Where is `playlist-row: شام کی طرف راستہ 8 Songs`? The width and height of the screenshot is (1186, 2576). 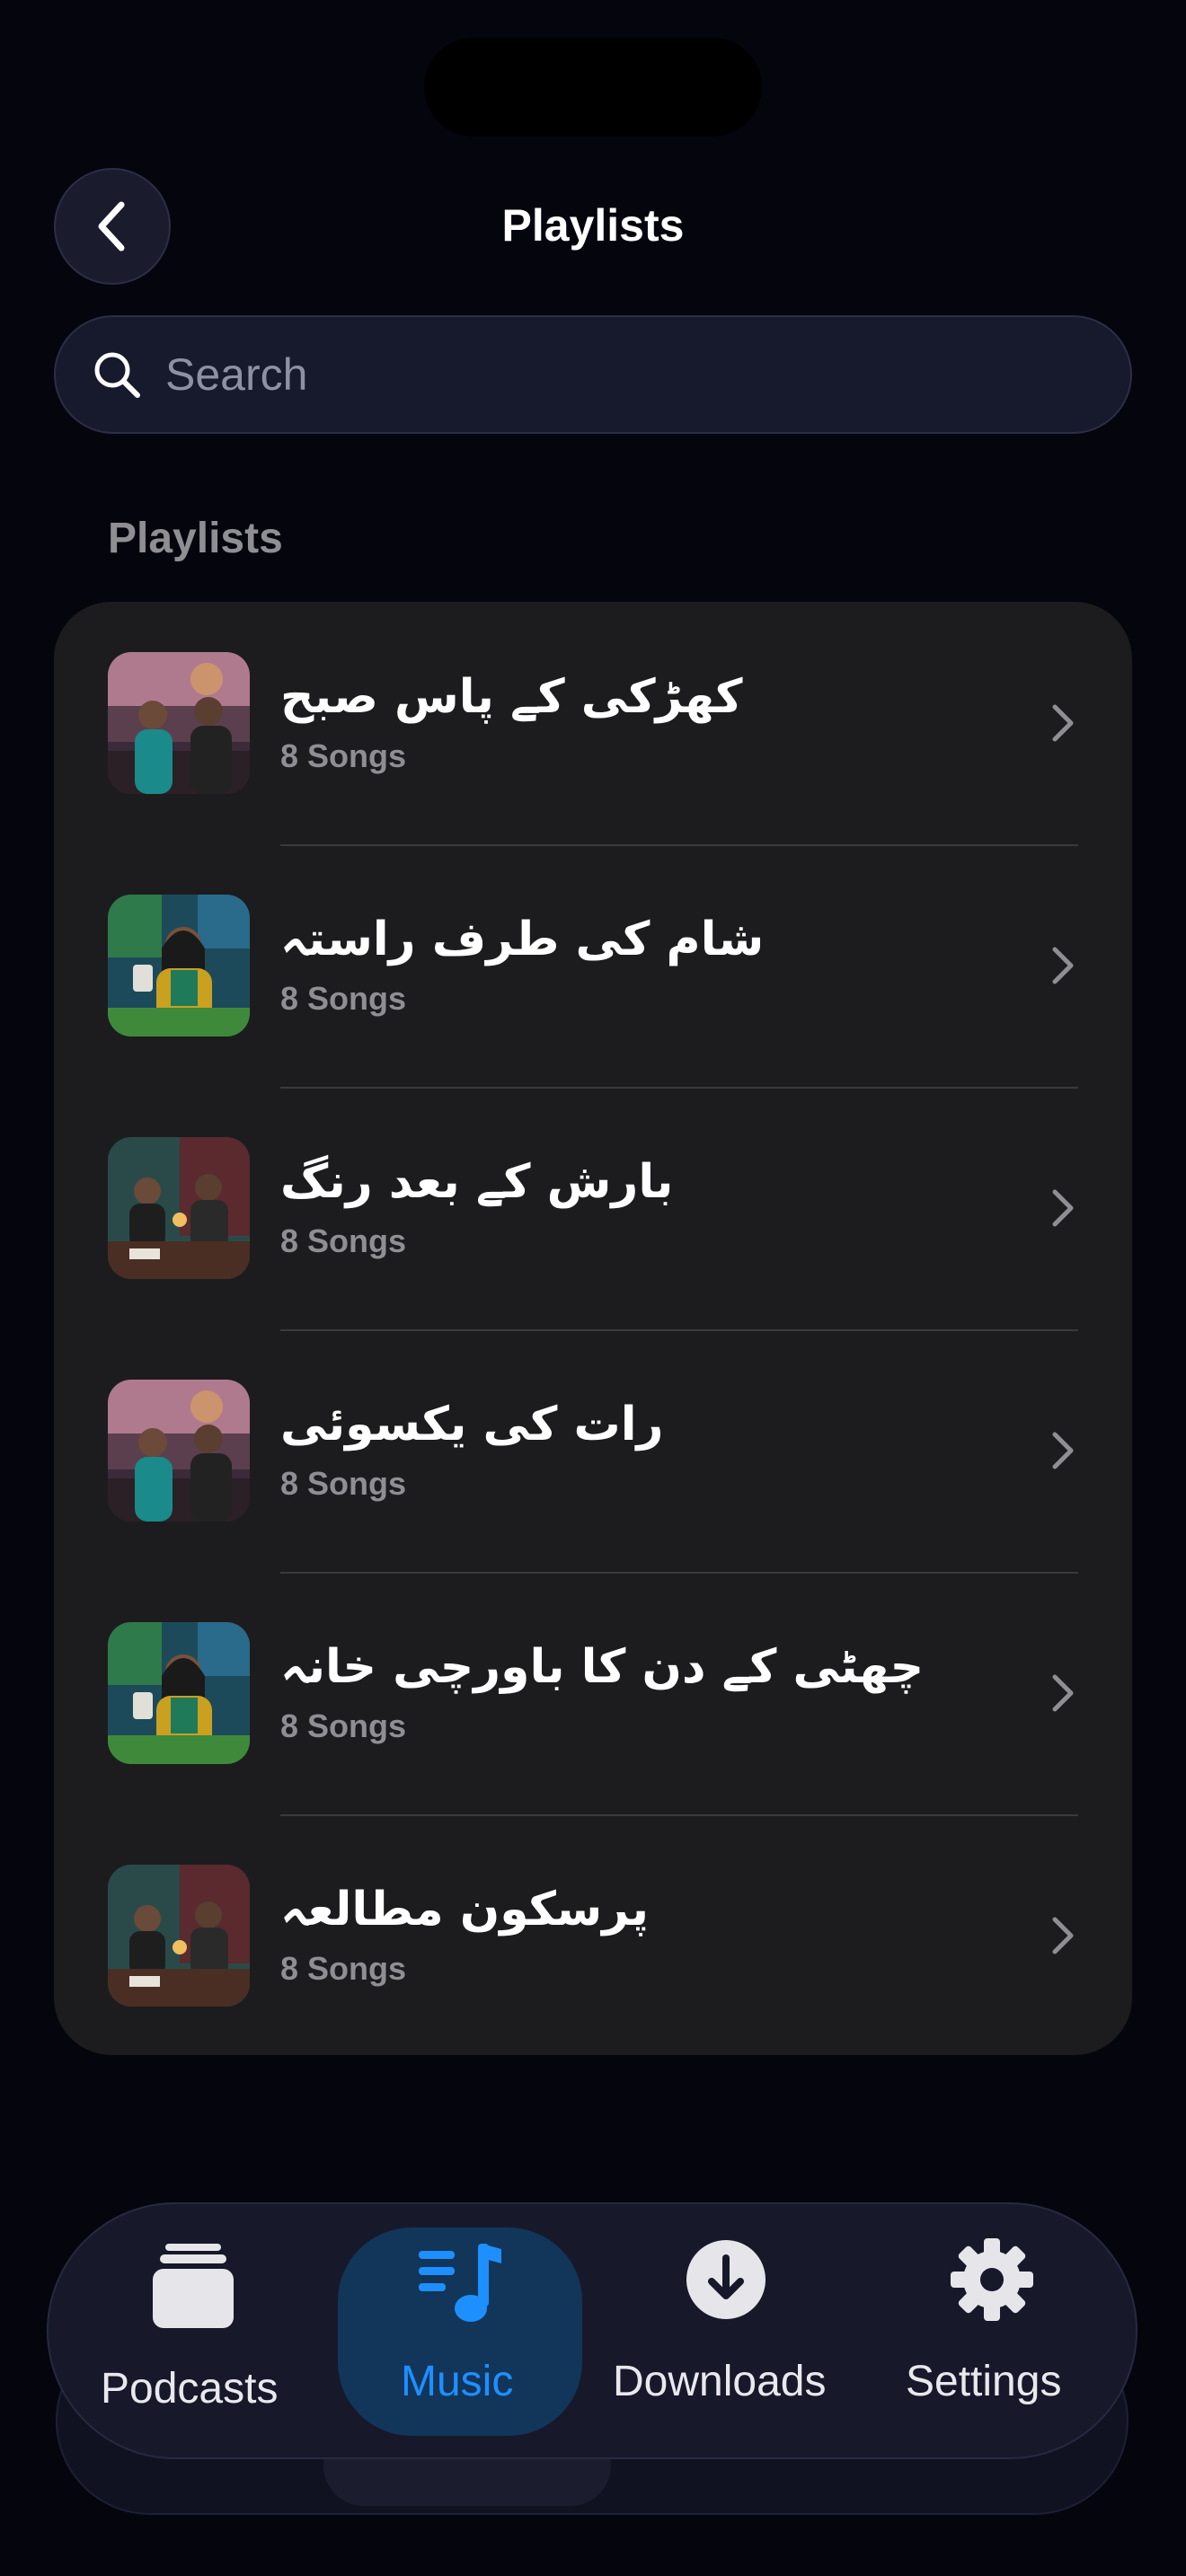
playlist-row: شام کی طرف راستہ 8 Songs is located at coordinates (593, 965).